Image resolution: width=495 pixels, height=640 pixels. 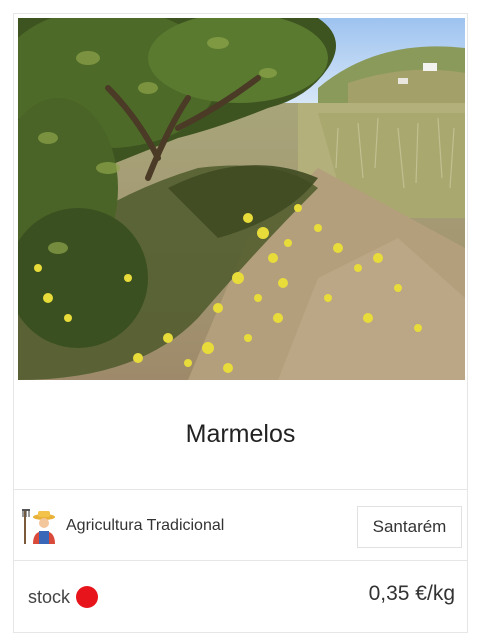 I want to click on producer-name: Agricultura Tradicional, so click(x=145, y=525).